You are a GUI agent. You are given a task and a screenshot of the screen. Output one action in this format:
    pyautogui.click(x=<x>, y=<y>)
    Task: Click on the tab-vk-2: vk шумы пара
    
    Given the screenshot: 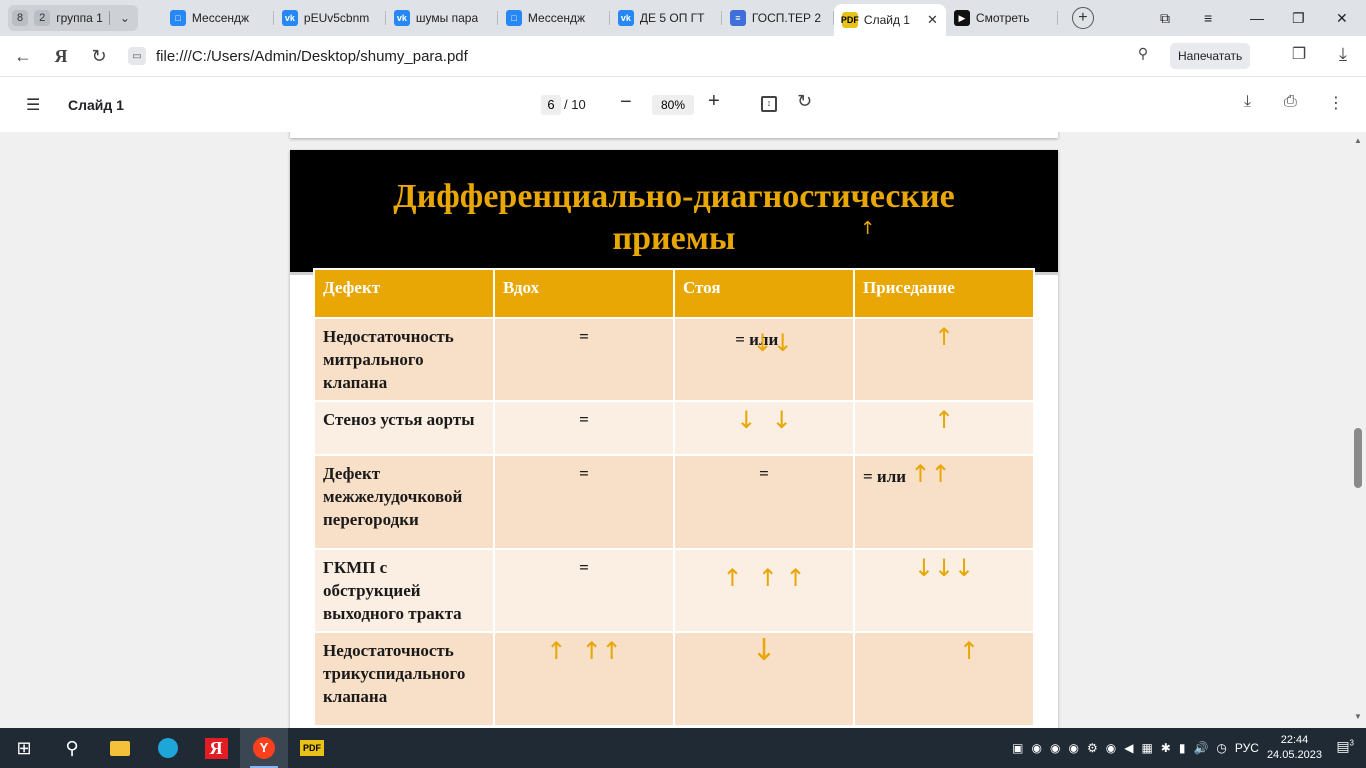 What is the action you would take?
    pyautogui.click(x=442, y=18)
    